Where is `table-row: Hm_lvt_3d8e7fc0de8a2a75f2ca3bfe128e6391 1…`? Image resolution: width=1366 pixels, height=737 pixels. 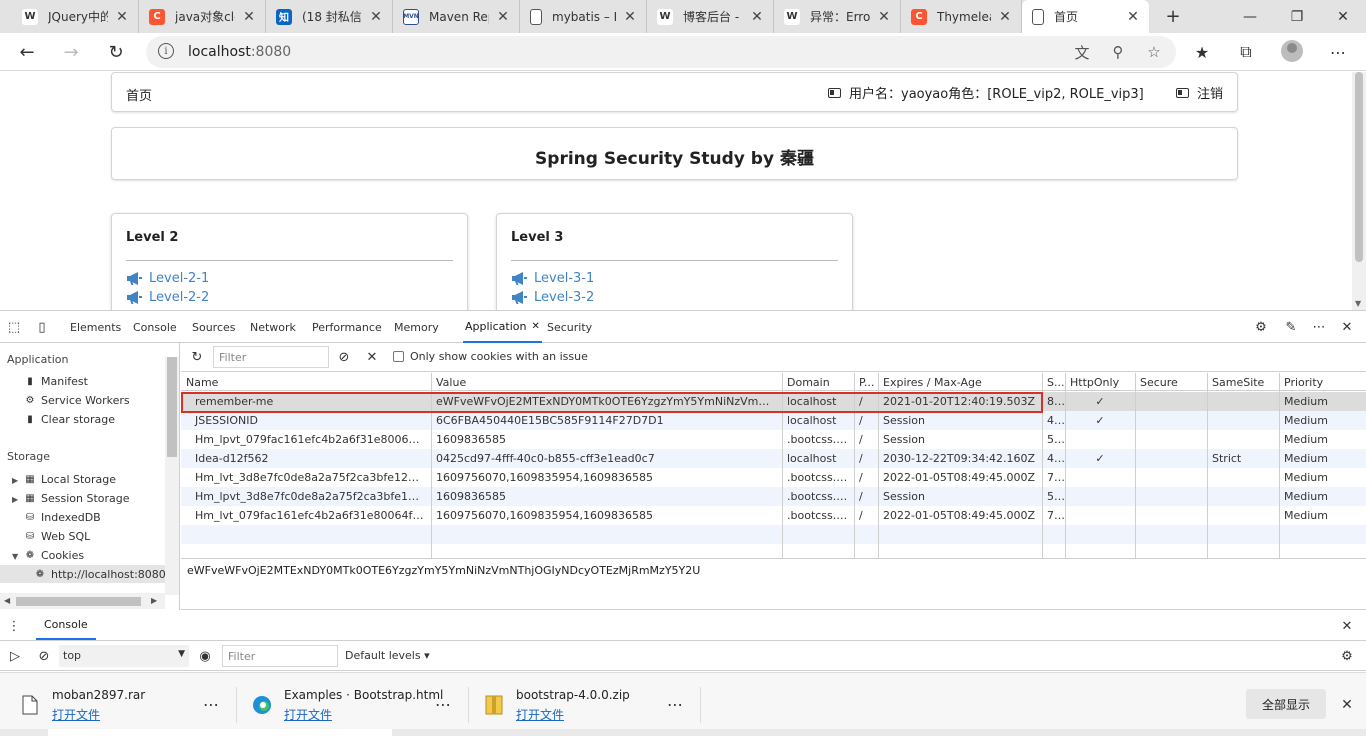 table-row: Hm_lvt_3d8e7fc0de8a2a75f2ca3bfe128e6391 1… is located at coordinates (773, 477).